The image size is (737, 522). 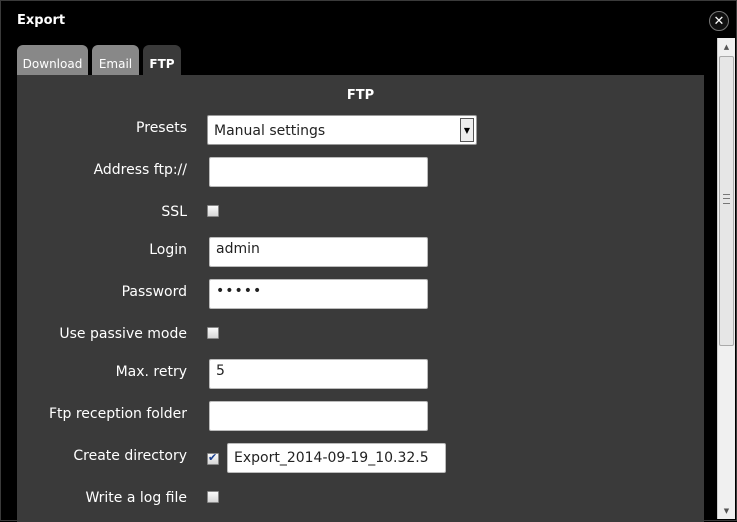 What do you see at coordinates (318, 172) in the screenshot?
I see `address-input` at bounding box center [318, 172].